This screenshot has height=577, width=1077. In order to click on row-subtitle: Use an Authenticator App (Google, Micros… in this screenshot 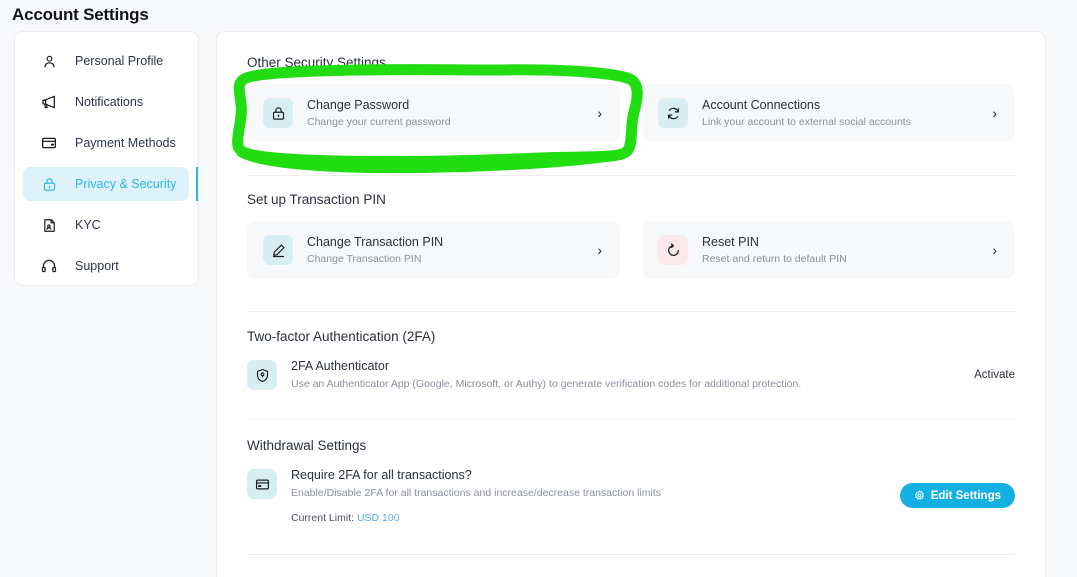, I will do `click(546, 384)`.